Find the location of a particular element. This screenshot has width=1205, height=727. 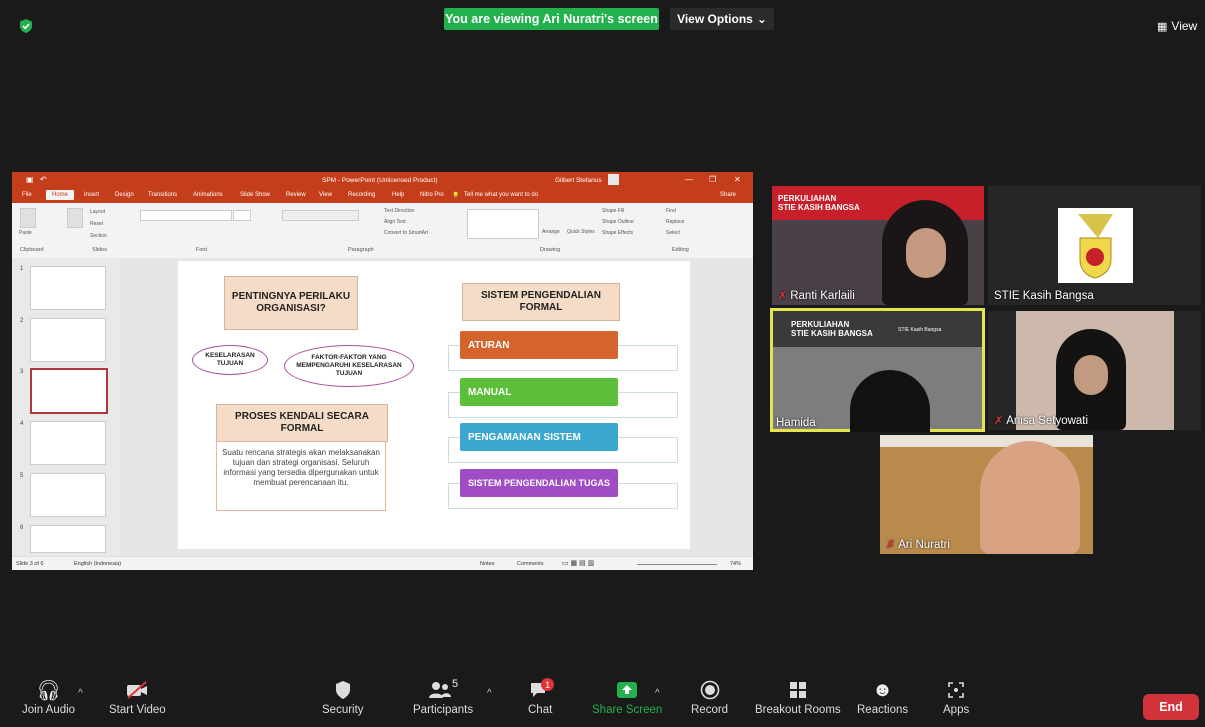

participant-tile-anisa: ✗ Anisa Setyowati is located at coordinates (1094, 370).